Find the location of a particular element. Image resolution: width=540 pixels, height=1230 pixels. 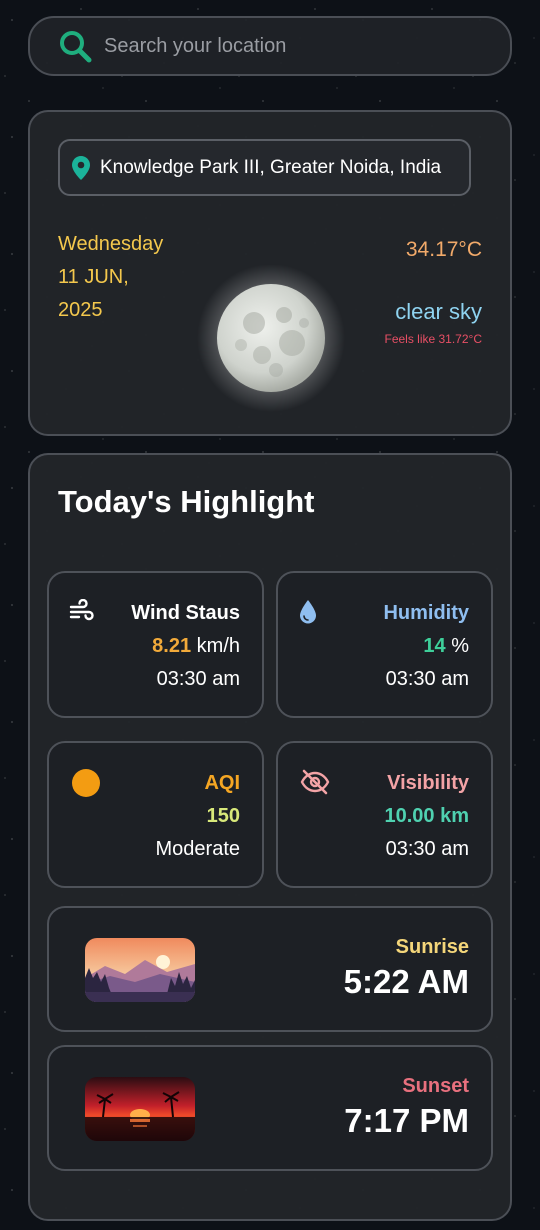

aqi-value: 150 is located at coordinates (223, 816).